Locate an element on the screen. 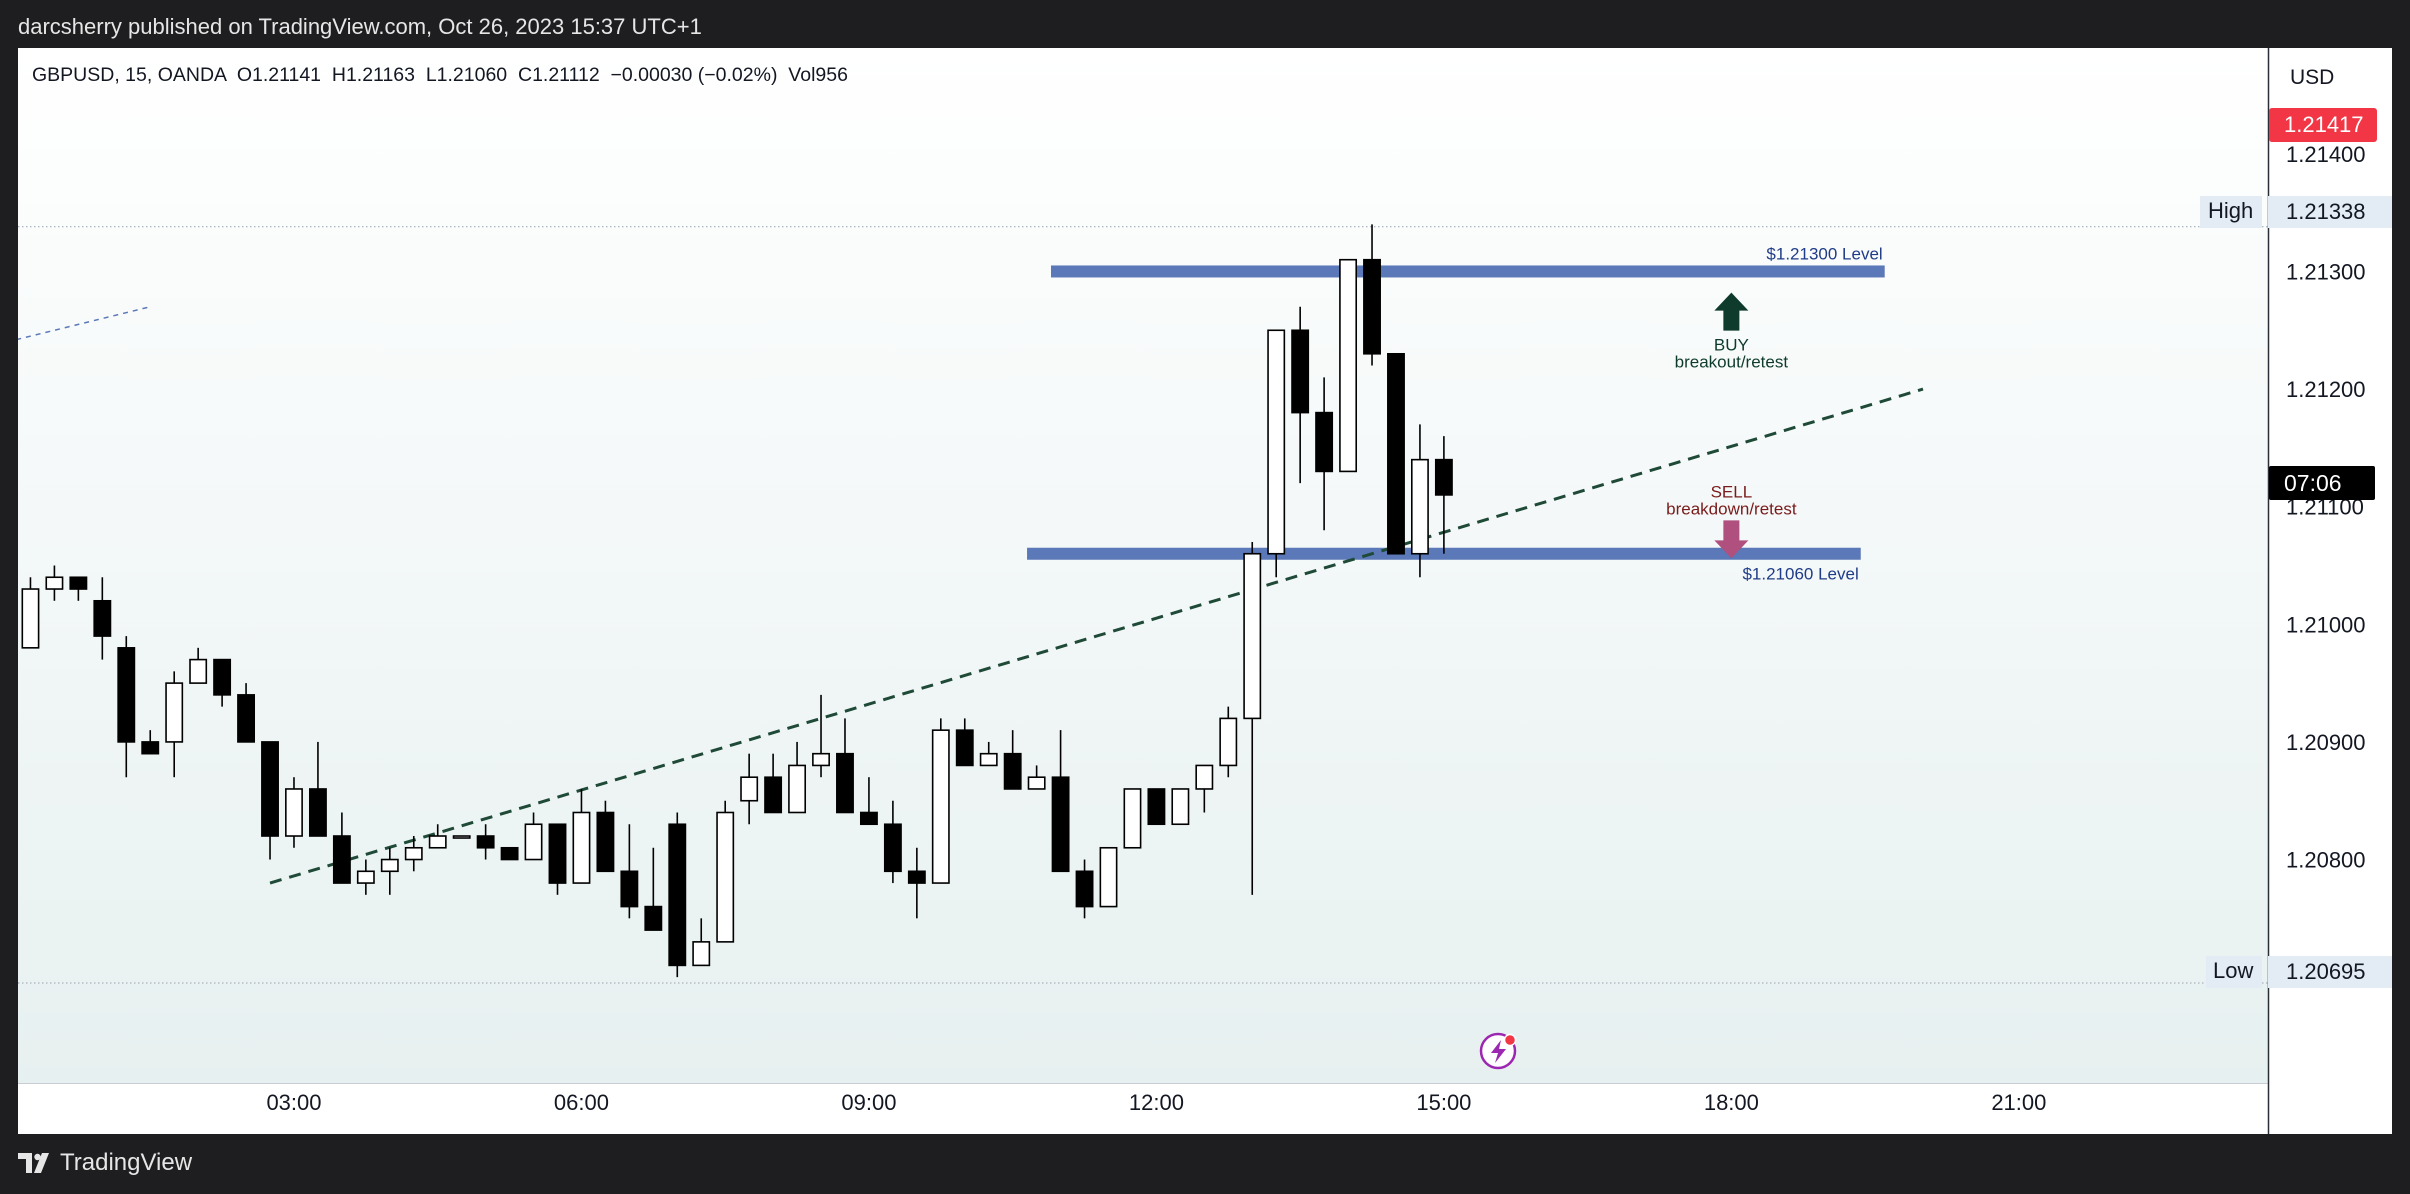  currency-selector: USD is located at coordinates (2312, 77).